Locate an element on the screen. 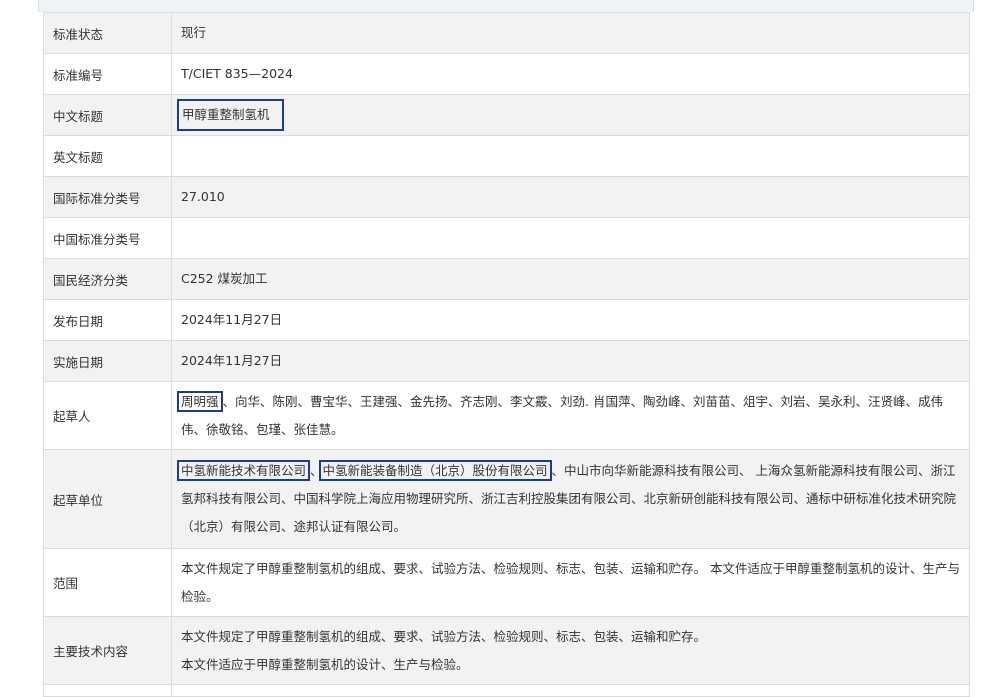  row-value-economy: C252 煤炭加工 is located at coordinates (570, 279).